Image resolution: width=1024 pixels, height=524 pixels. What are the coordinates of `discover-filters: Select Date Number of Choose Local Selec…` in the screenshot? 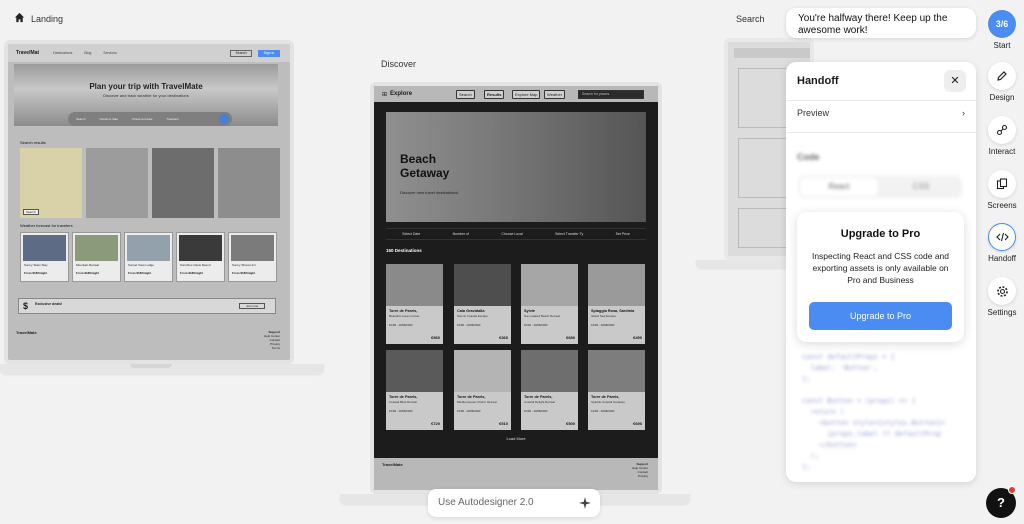 It's located at (516, 234).